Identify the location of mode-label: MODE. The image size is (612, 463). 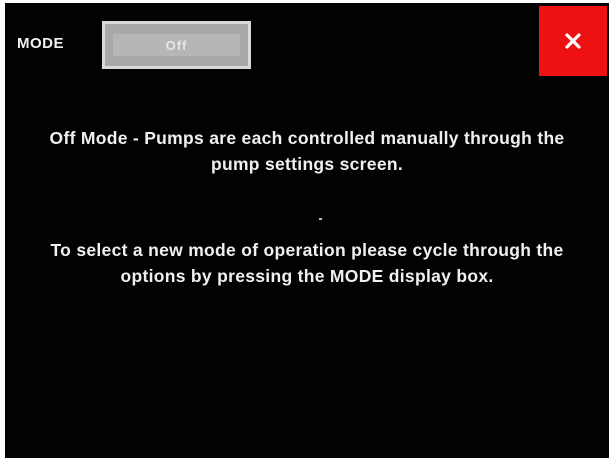
(40, 43).